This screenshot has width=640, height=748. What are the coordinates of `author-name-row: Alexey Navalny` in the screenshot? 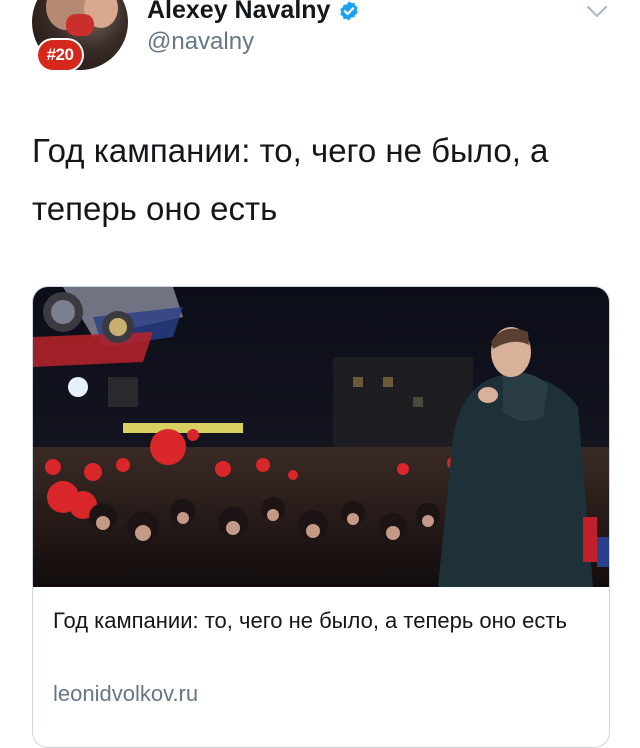 It's located at (253, 12).